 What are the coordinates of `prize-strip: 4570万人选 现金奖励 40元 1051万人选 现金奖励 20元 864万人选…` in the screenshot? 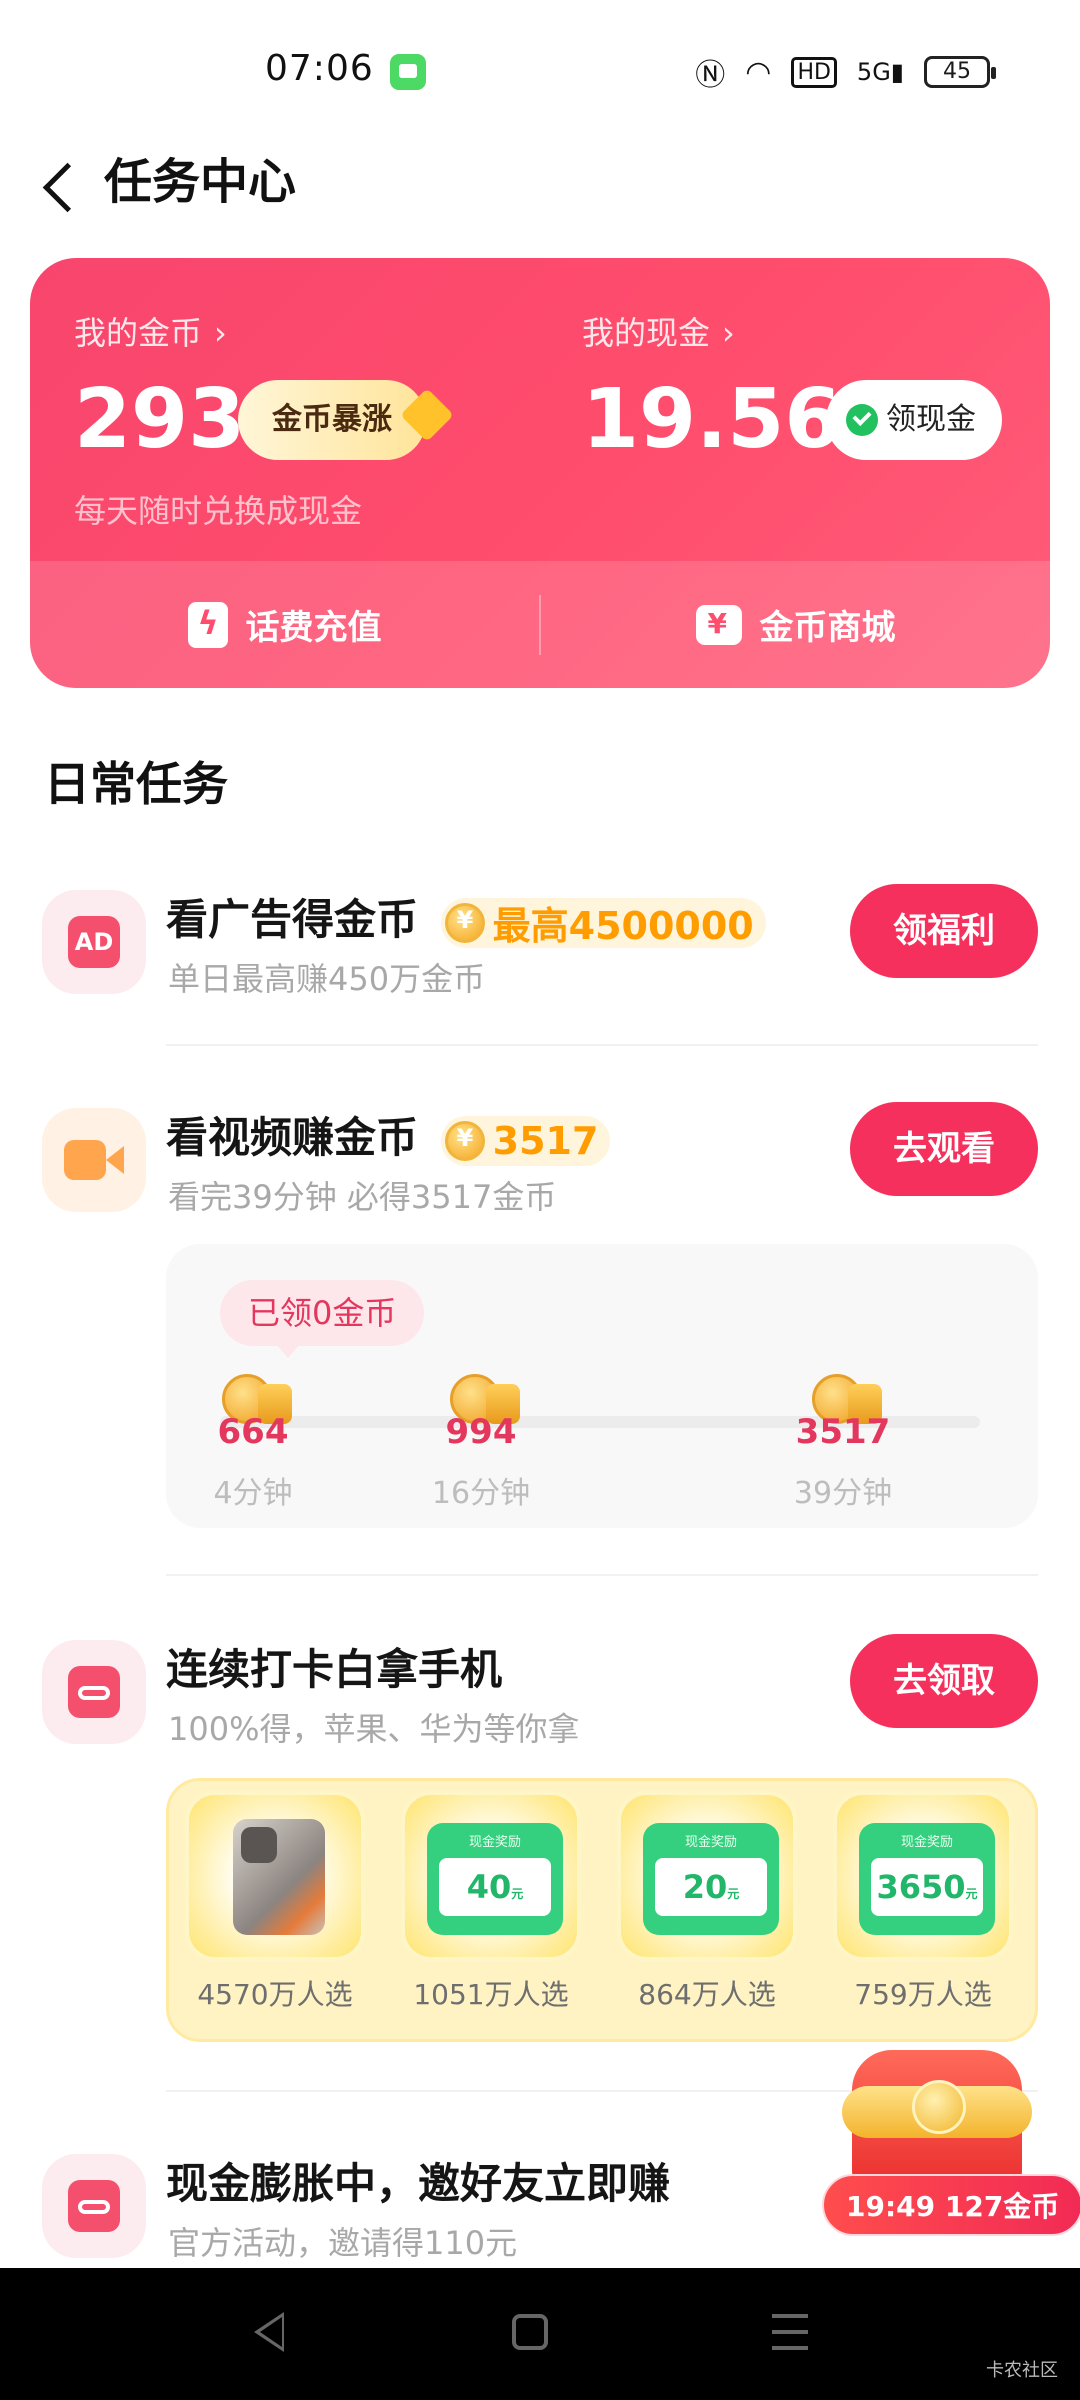 It's located at (602, 1910).